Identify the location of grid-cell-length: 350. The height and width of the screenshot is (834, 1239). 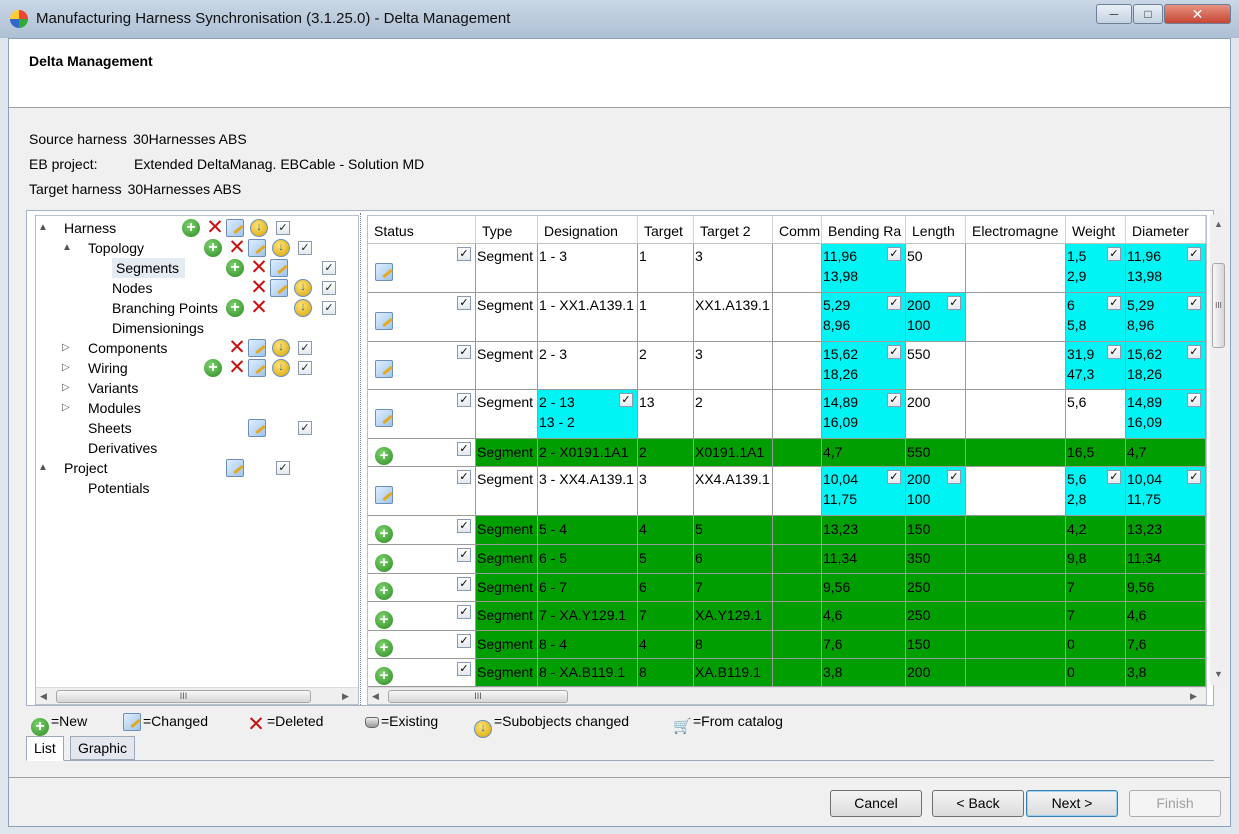
(936, 559).